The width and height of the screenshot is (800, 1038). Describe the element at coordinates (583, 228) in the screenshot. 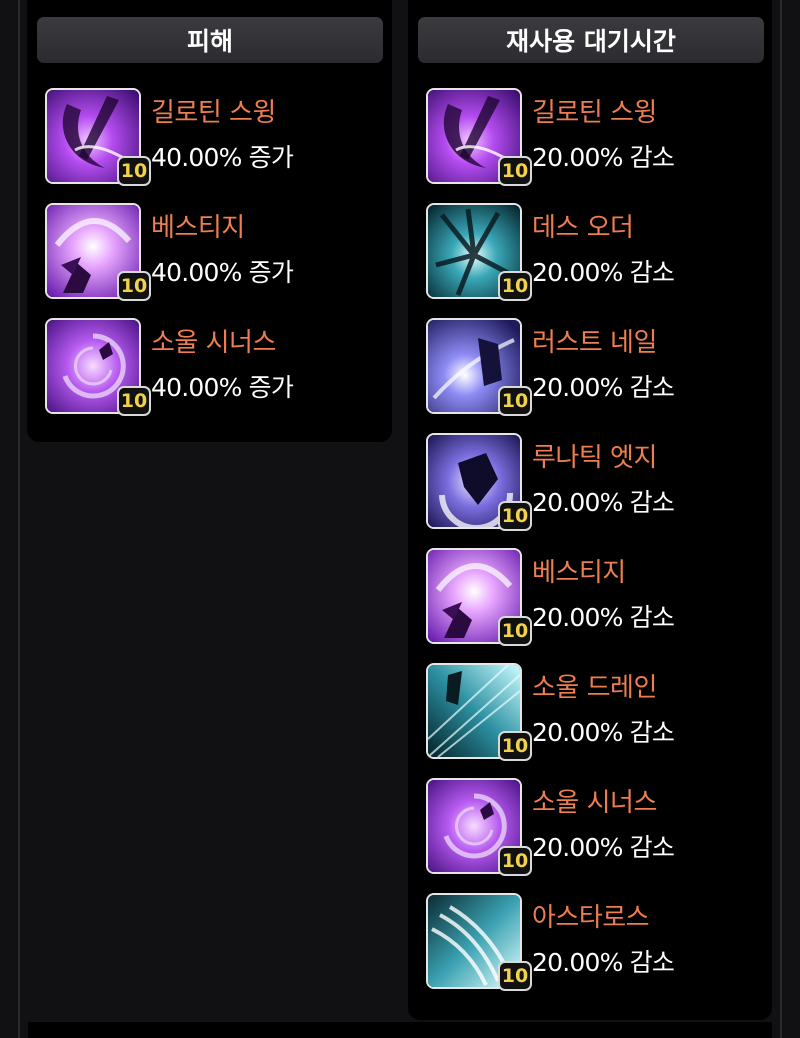

I see `skill-name: 데스 오더` at that location.